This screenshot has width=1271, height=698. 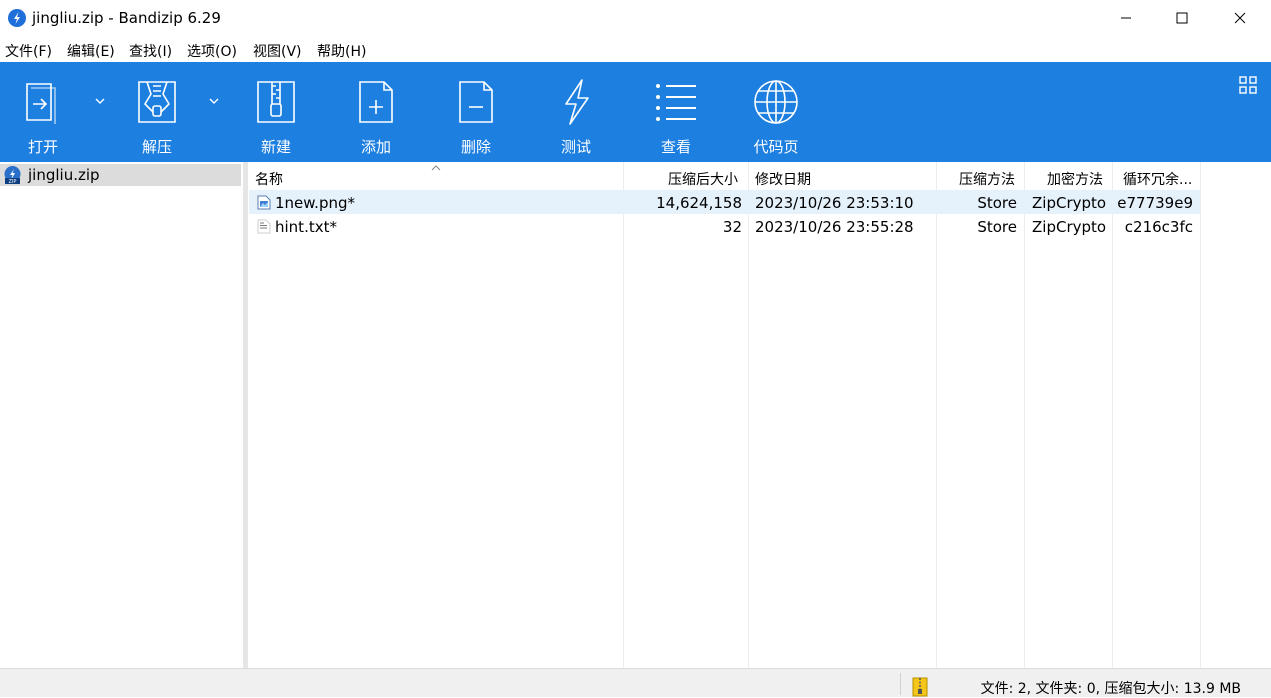 I want to click on test-label: 测试, so click(x=575, y=147).